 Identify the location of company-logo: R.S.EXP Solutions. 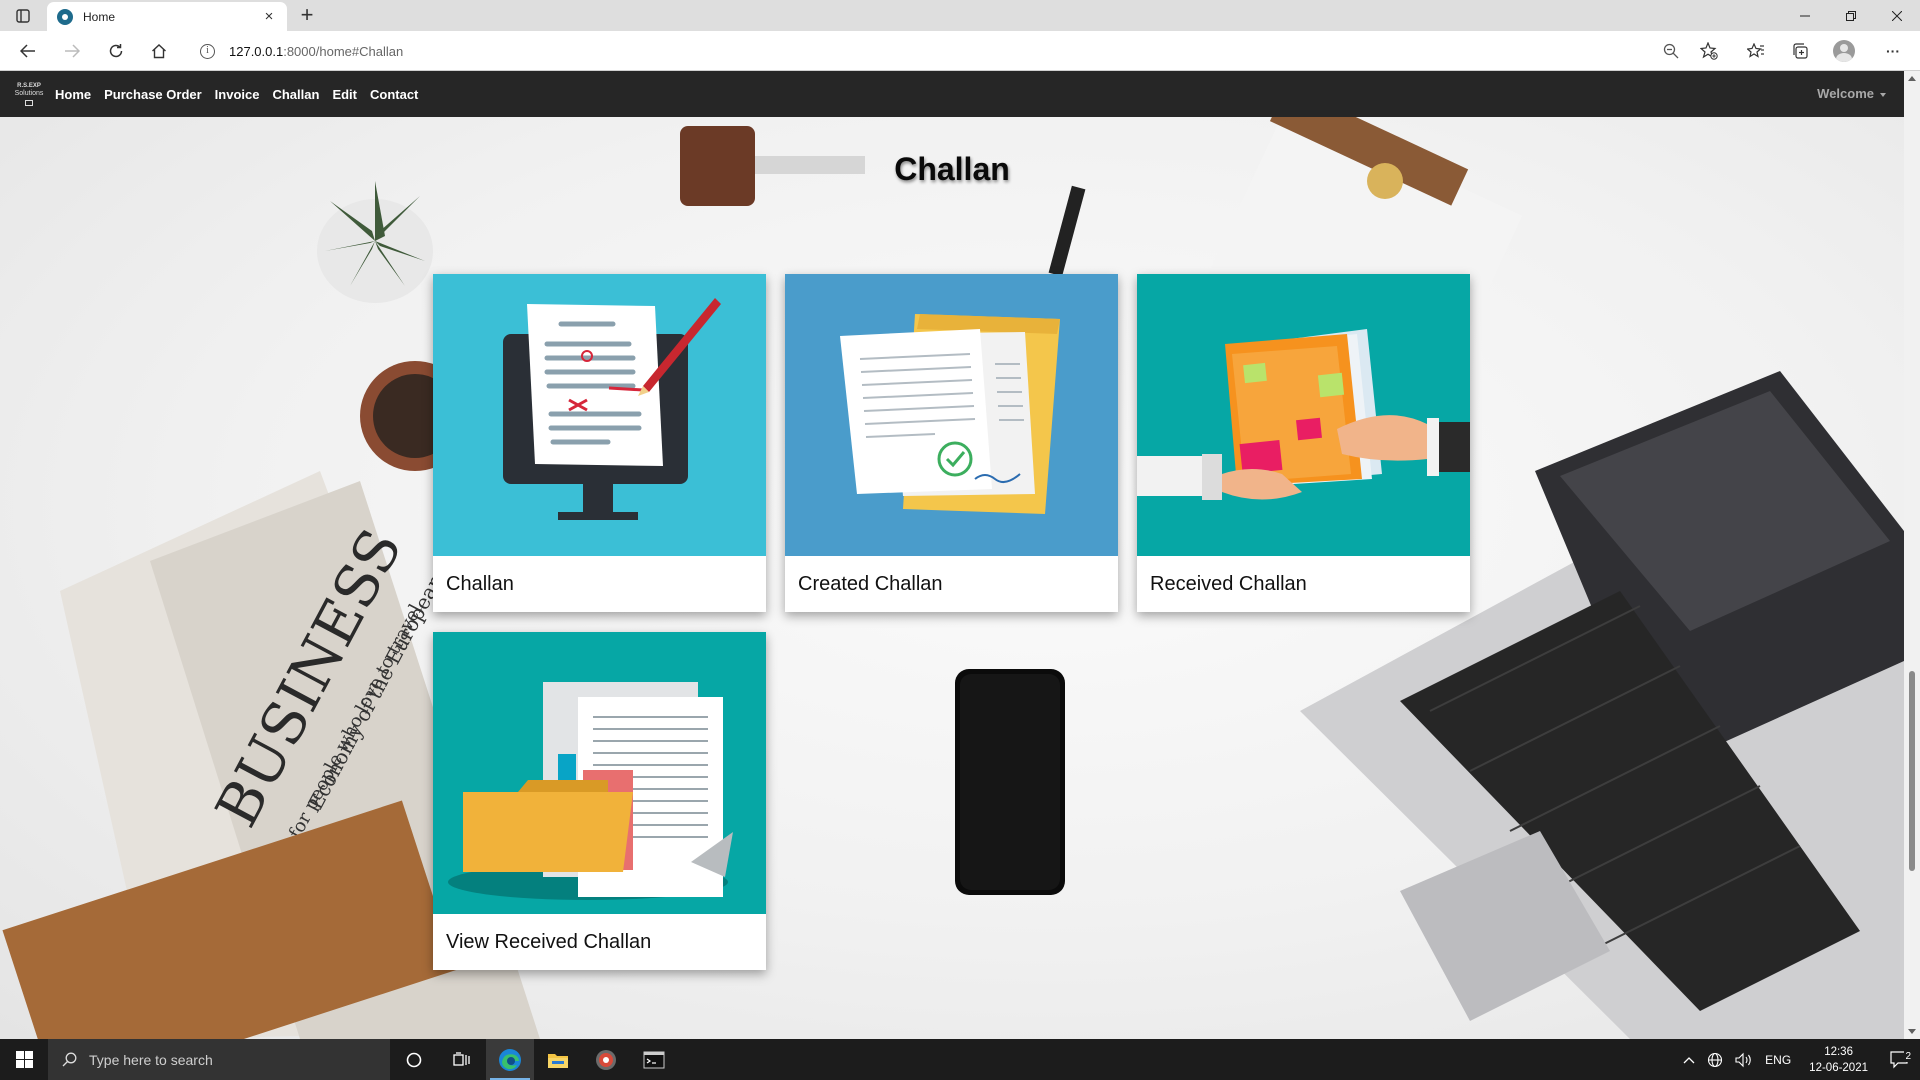
(29, 94).